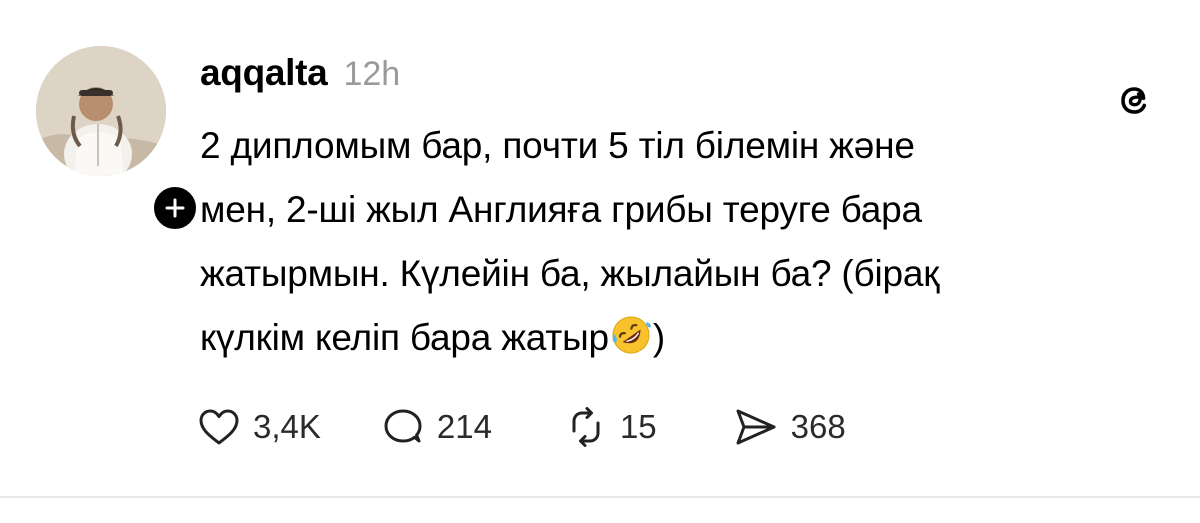 The height and width of the screenshot is (523, 1200). Describe the element at coordinates (561, 209) in the screenshot. I see `post-body-line: мен, 2-ші жыл Англияға грибы теруге бара` at that location.